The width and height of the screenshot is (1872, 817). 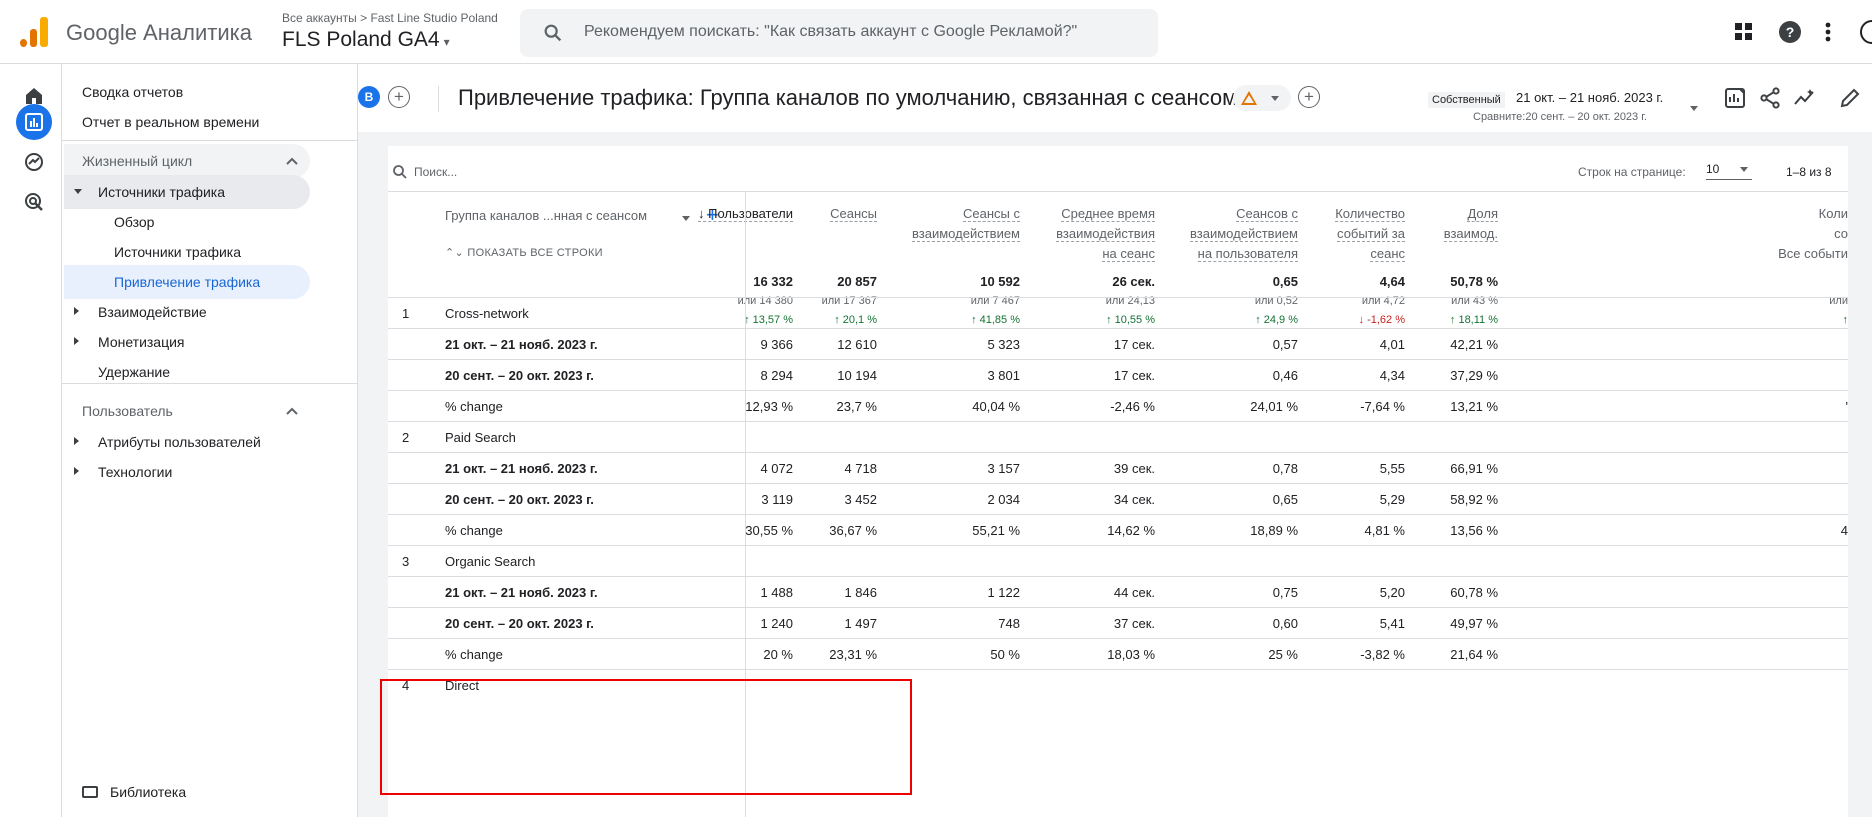 I want to click on add-filter-button: +, so click(x=1309, y=97).